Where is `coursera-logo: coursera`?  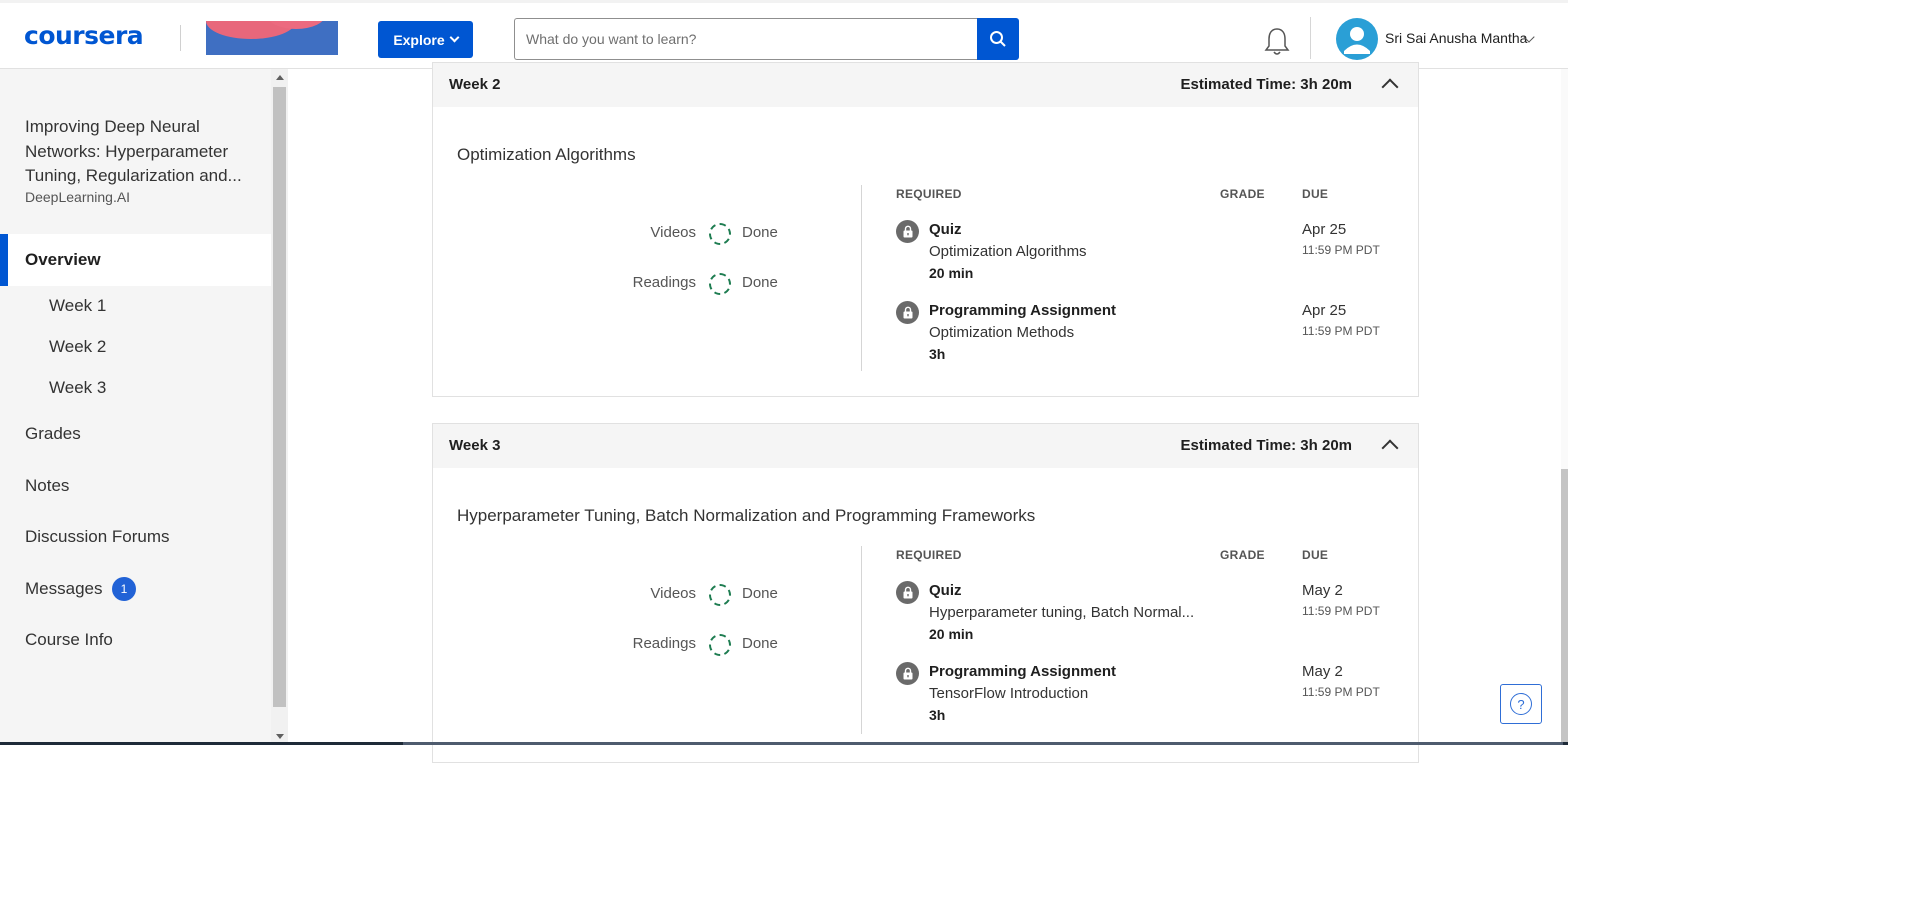 coursera-logo: coursera is located at coordinates (84, 35).